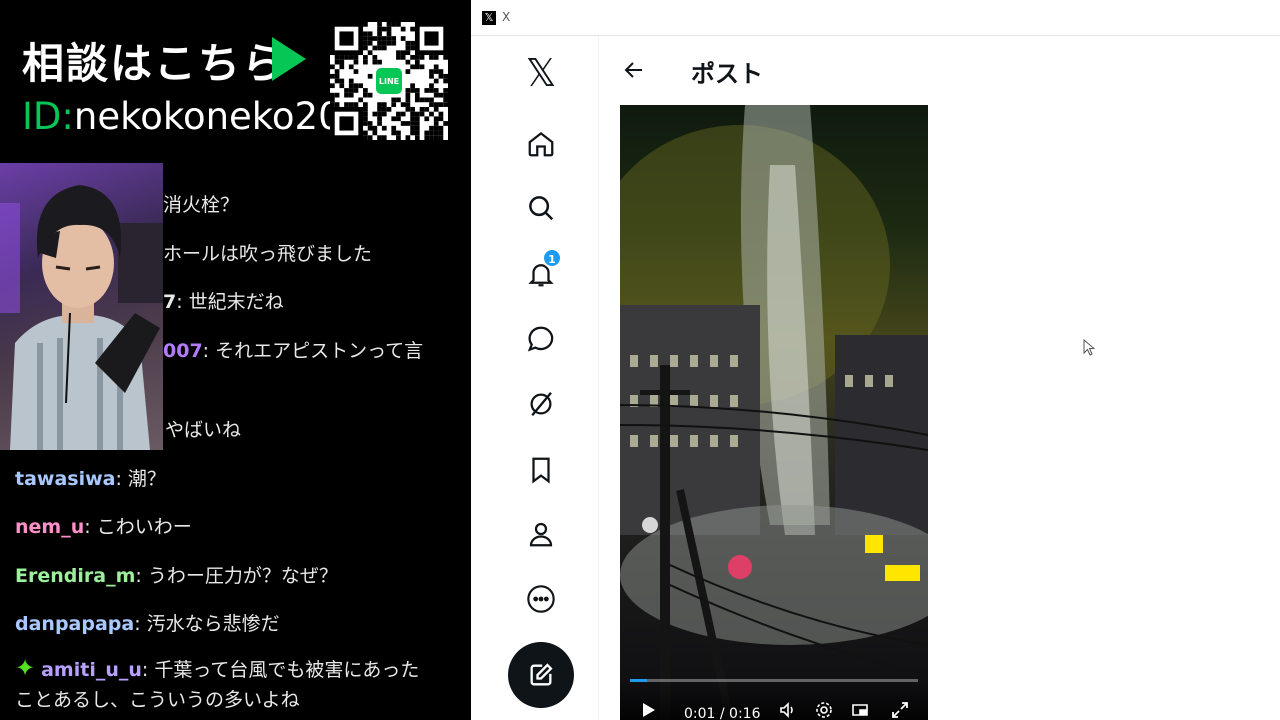  I want to click on chat-message: やばいね, so click(203, 428).